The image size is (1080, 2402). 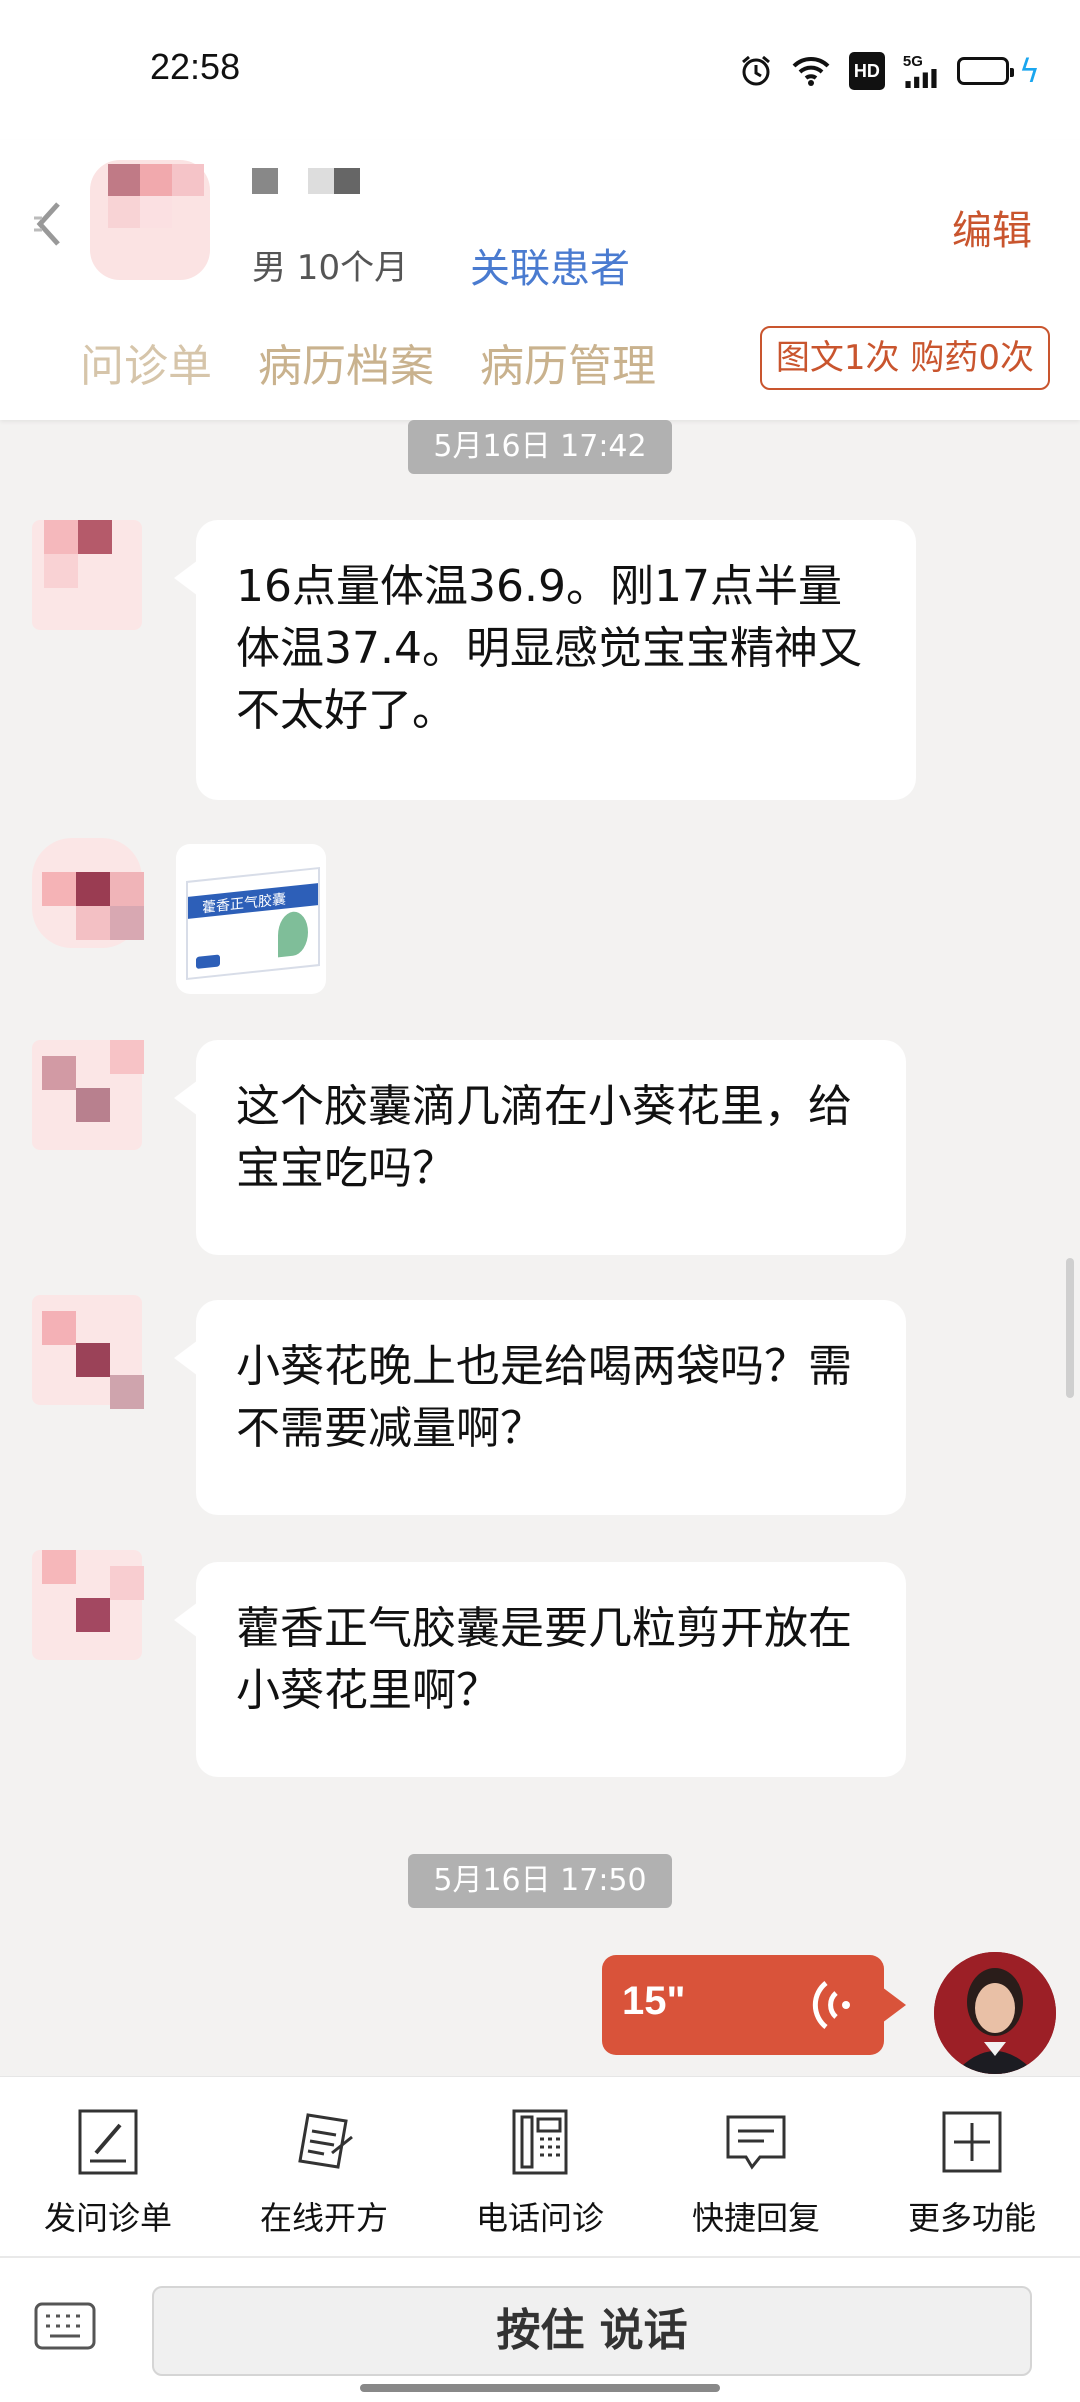 What do you see at coordinates (995, 2013) in the screenshot?
I see `doctor-avatar` at bounding box center [995, 2013].